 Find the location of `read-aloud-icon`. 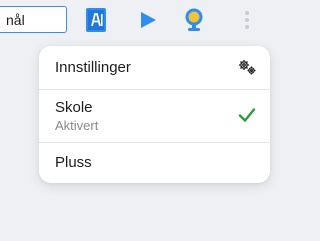

read-aloud-icon is located at coordinates (194, 19).